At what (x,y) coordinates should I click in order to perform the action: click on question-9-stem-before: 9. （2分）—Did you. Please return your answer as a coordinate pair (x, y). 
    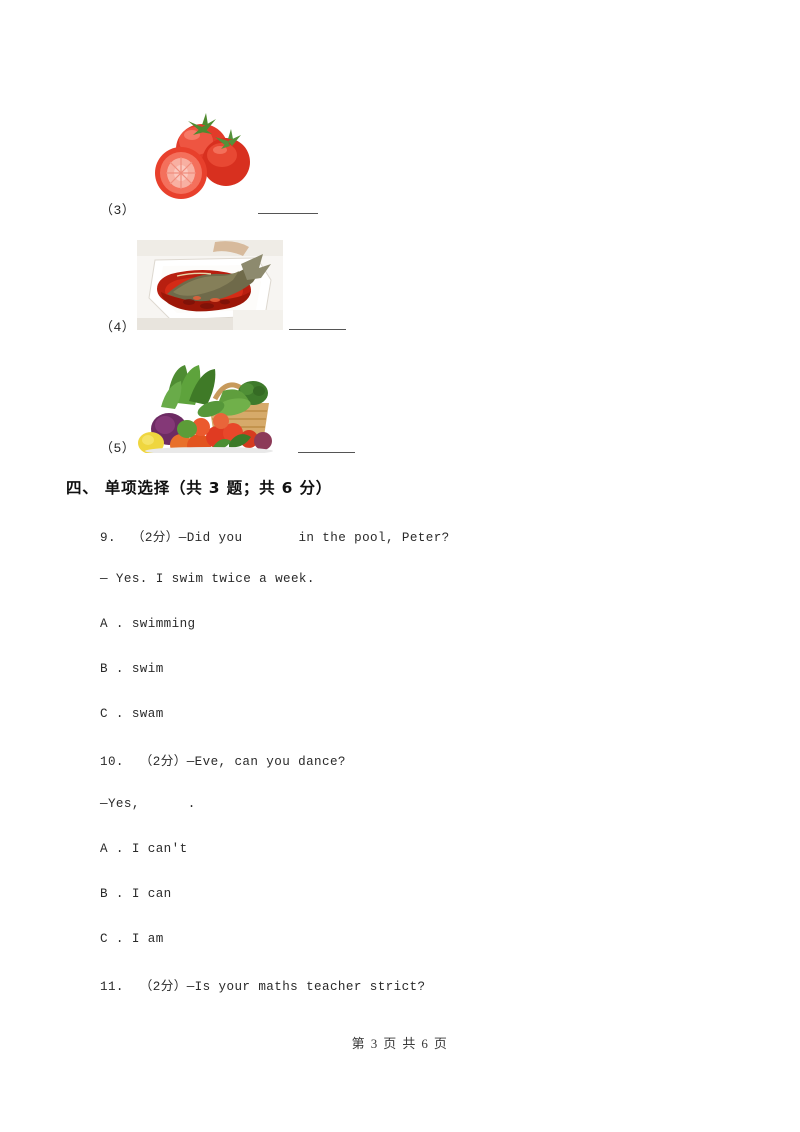
    Looking at the image, I should click on (171, 538).